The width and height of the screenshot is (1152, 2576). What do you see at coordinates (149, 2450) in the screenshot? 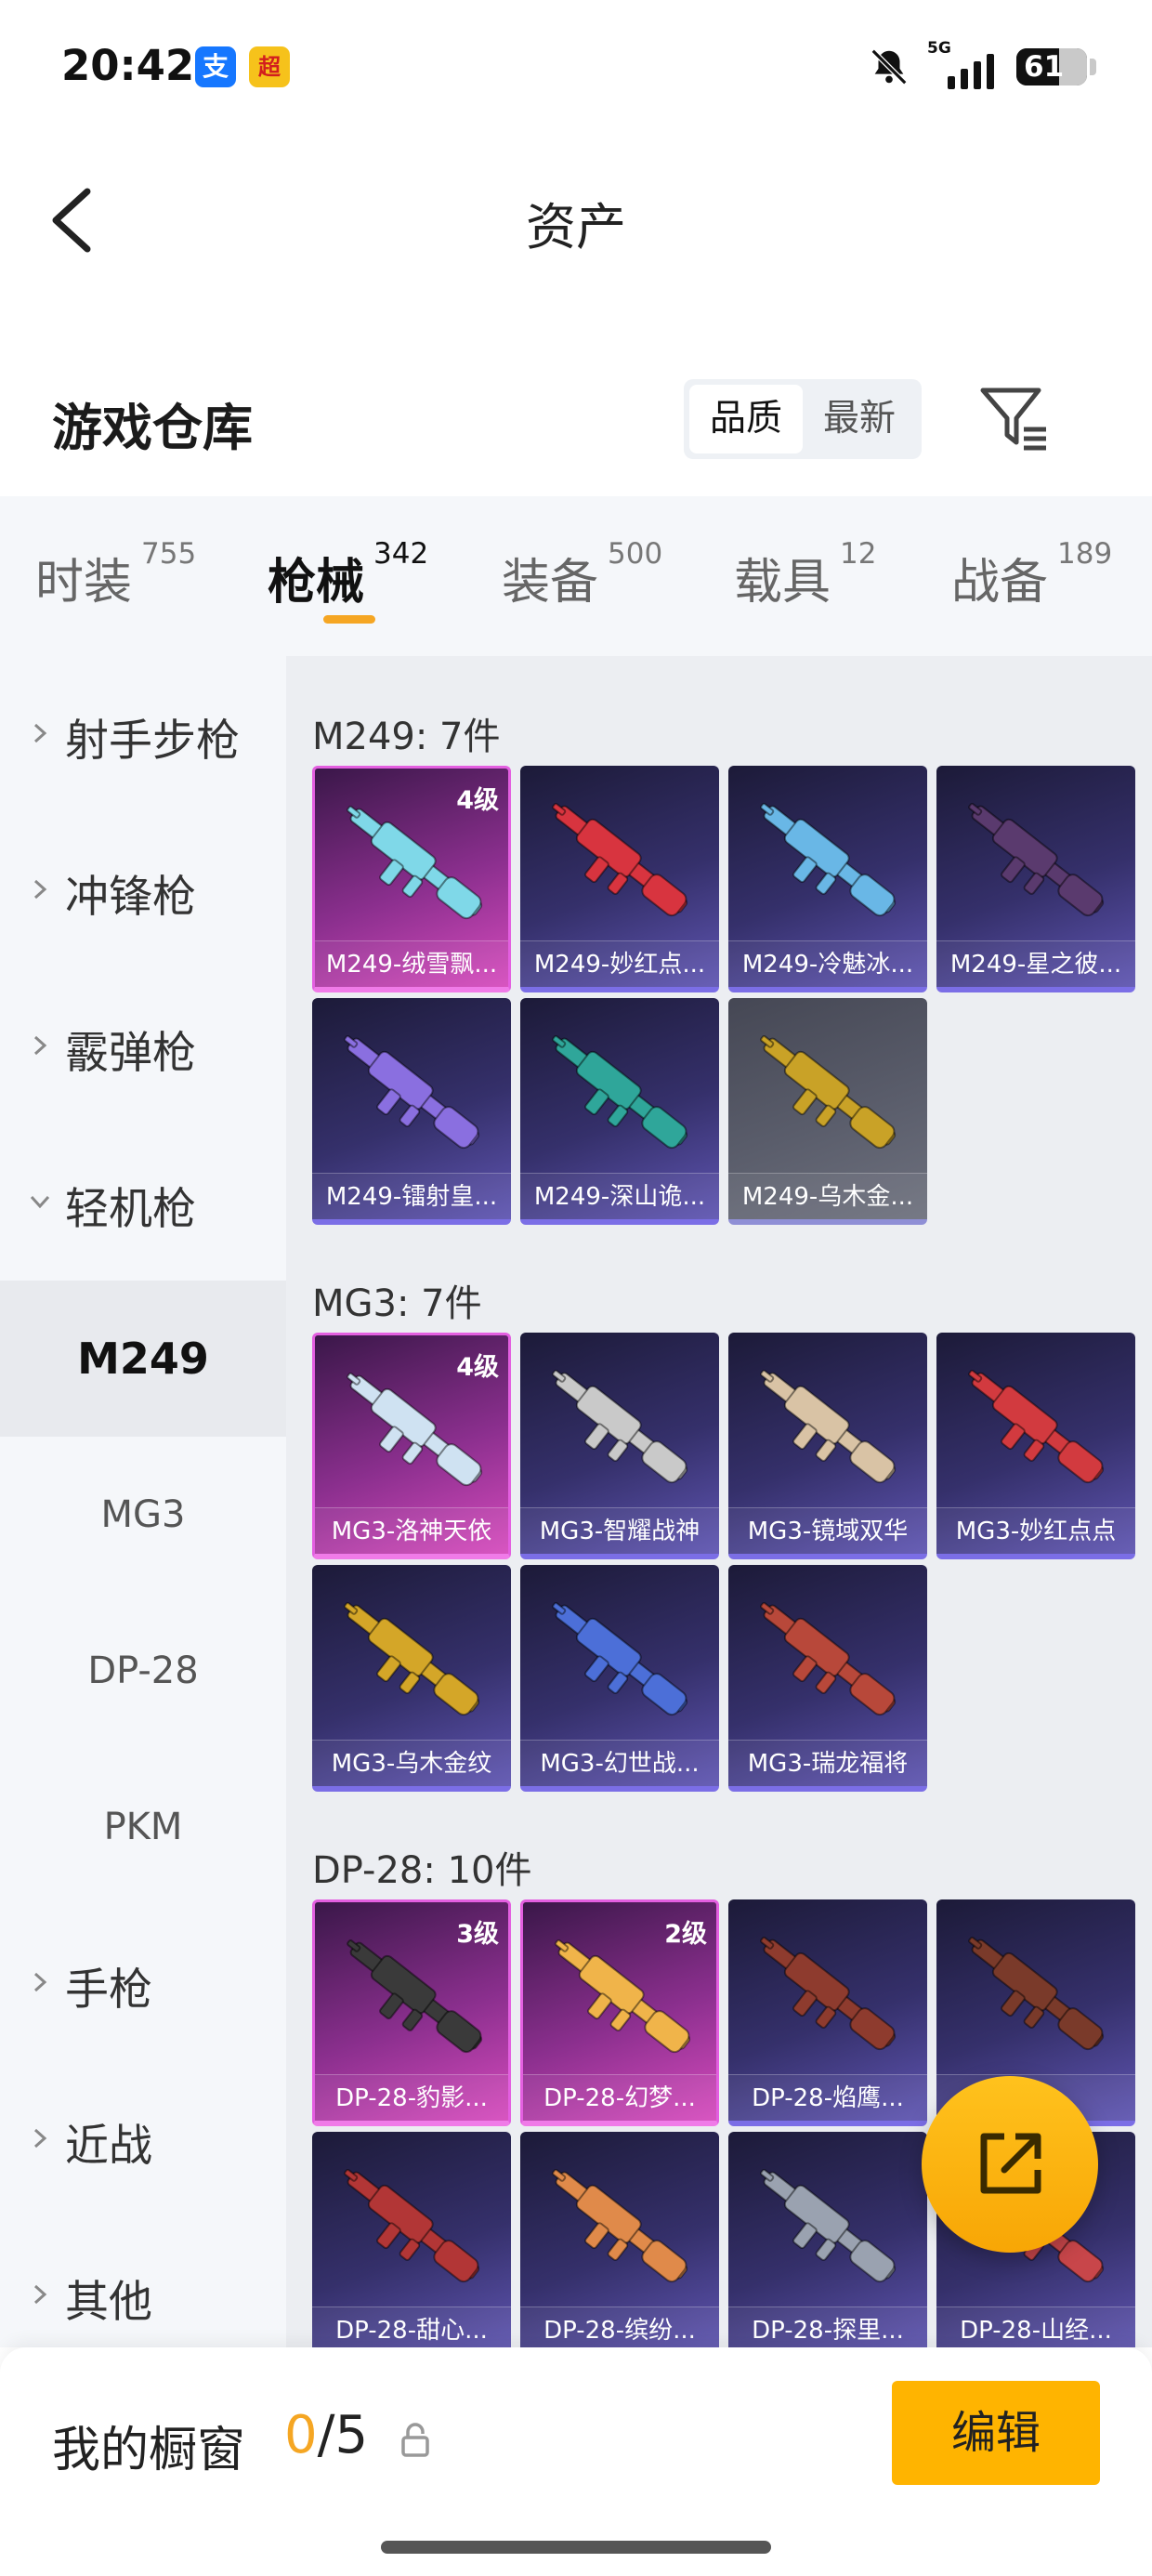
I see `showcase-label: 我的橱窗` at bounding box center [149, 2450].